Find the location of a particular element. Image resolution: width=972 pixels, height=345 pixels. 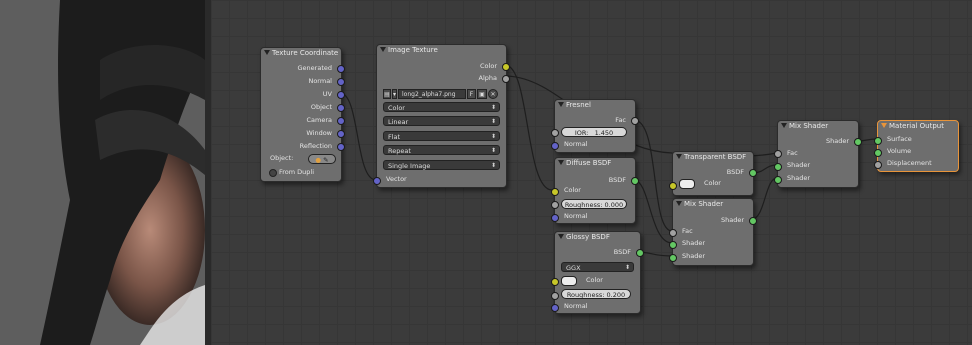

dropdown-value: Color is located at coordinates (396, 108).